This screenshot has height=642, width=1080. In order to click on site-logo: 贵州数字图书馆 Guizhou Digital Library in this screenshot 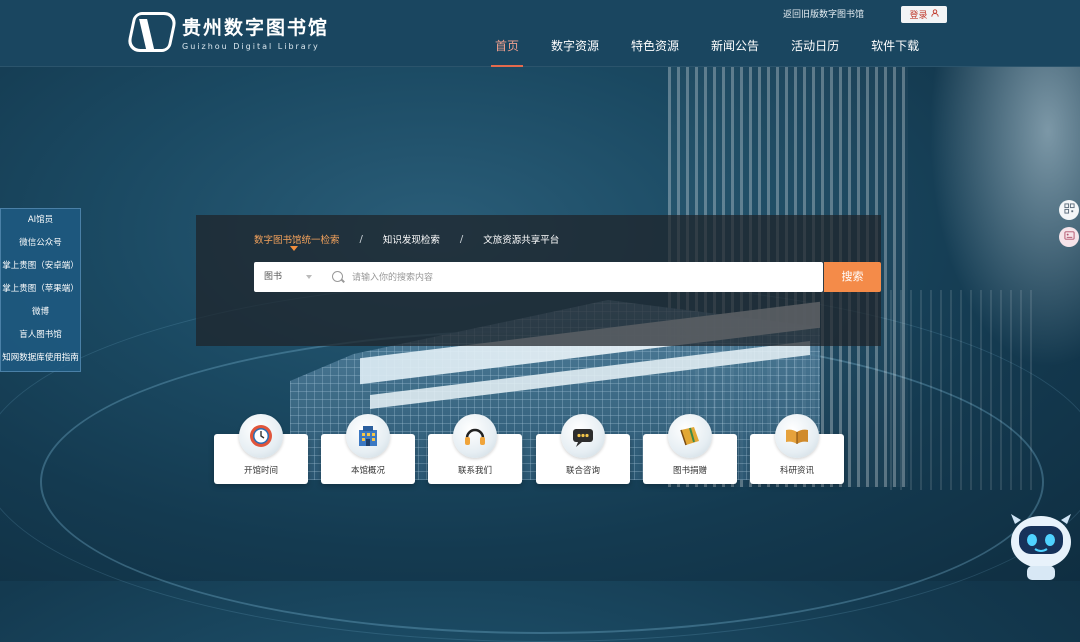, I will do `click(227, 32)`.